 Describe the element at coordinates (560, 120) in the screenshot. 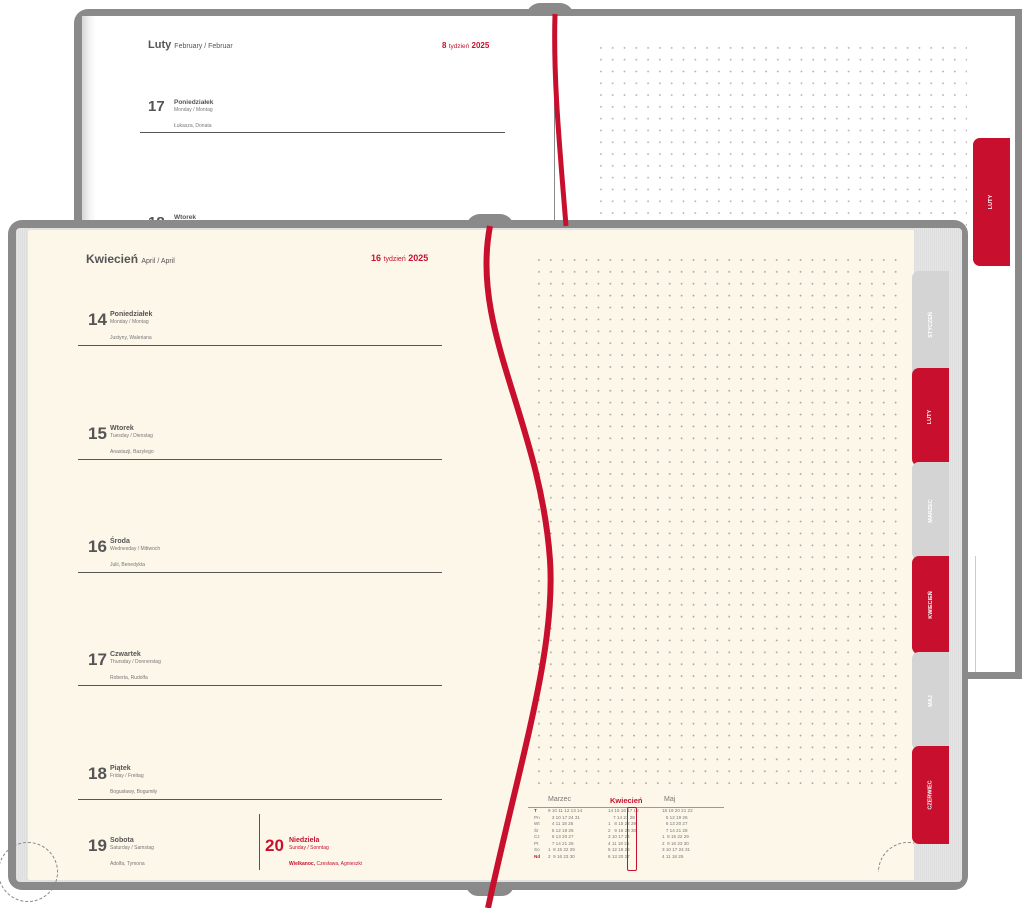

I see `back-ribbon` at that location.